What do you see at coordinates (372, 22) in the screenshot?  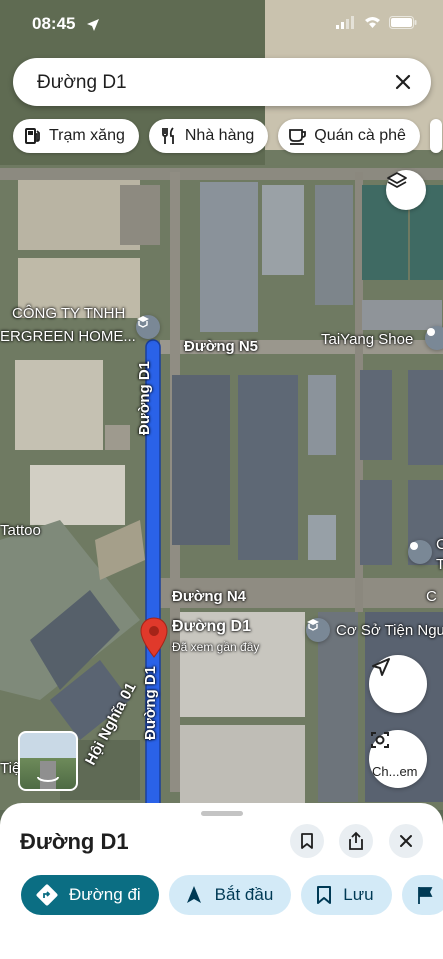 I see `wifi-icon` at bounding box center [372, 22].